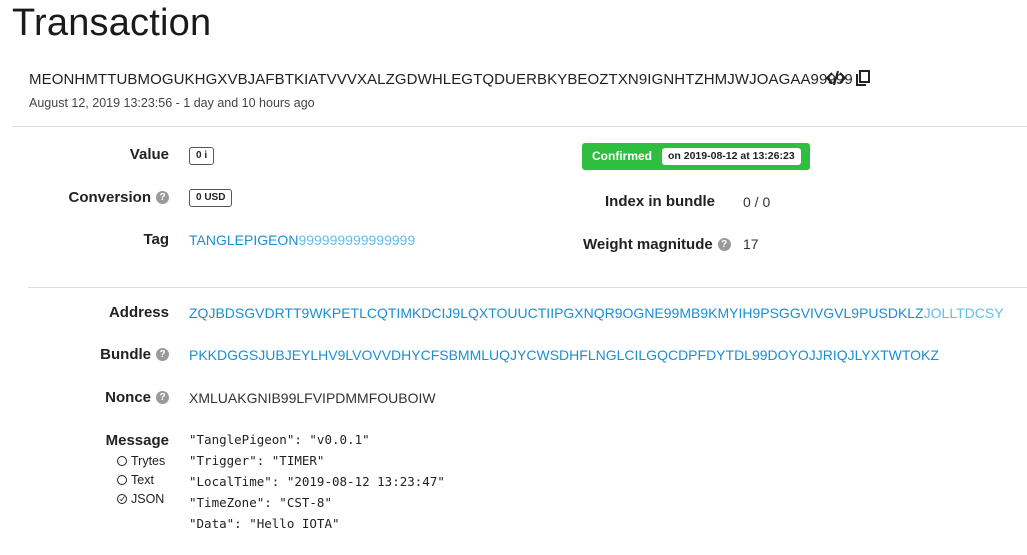 This screenshot has height=555, width=1027. I want to click on confirmed-badge: Confirmed on 2019-08-12 at 13:26:23, so click(696, 156).